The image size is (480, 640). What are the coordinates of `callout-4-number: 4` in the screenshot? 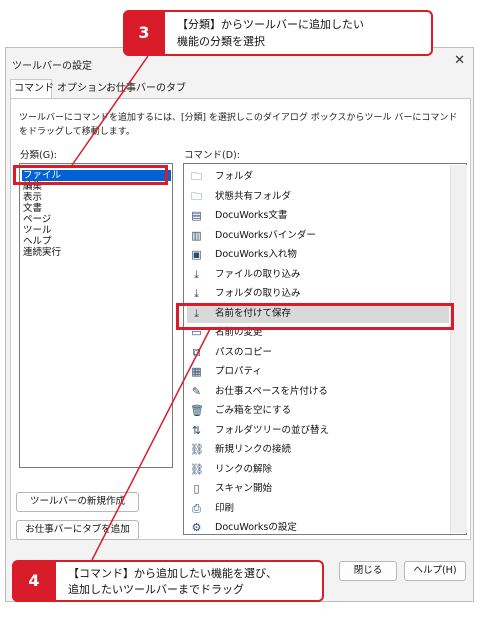 It's located at (34, 581).